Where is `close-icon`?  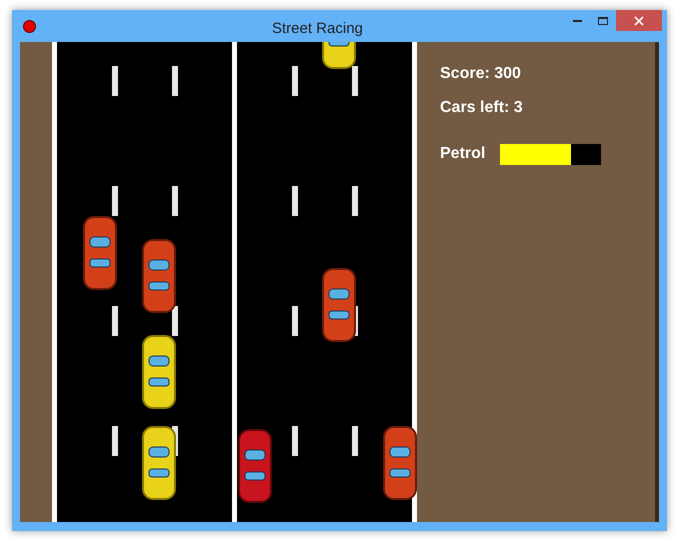
close-icon is located at coordinates (639, 21).